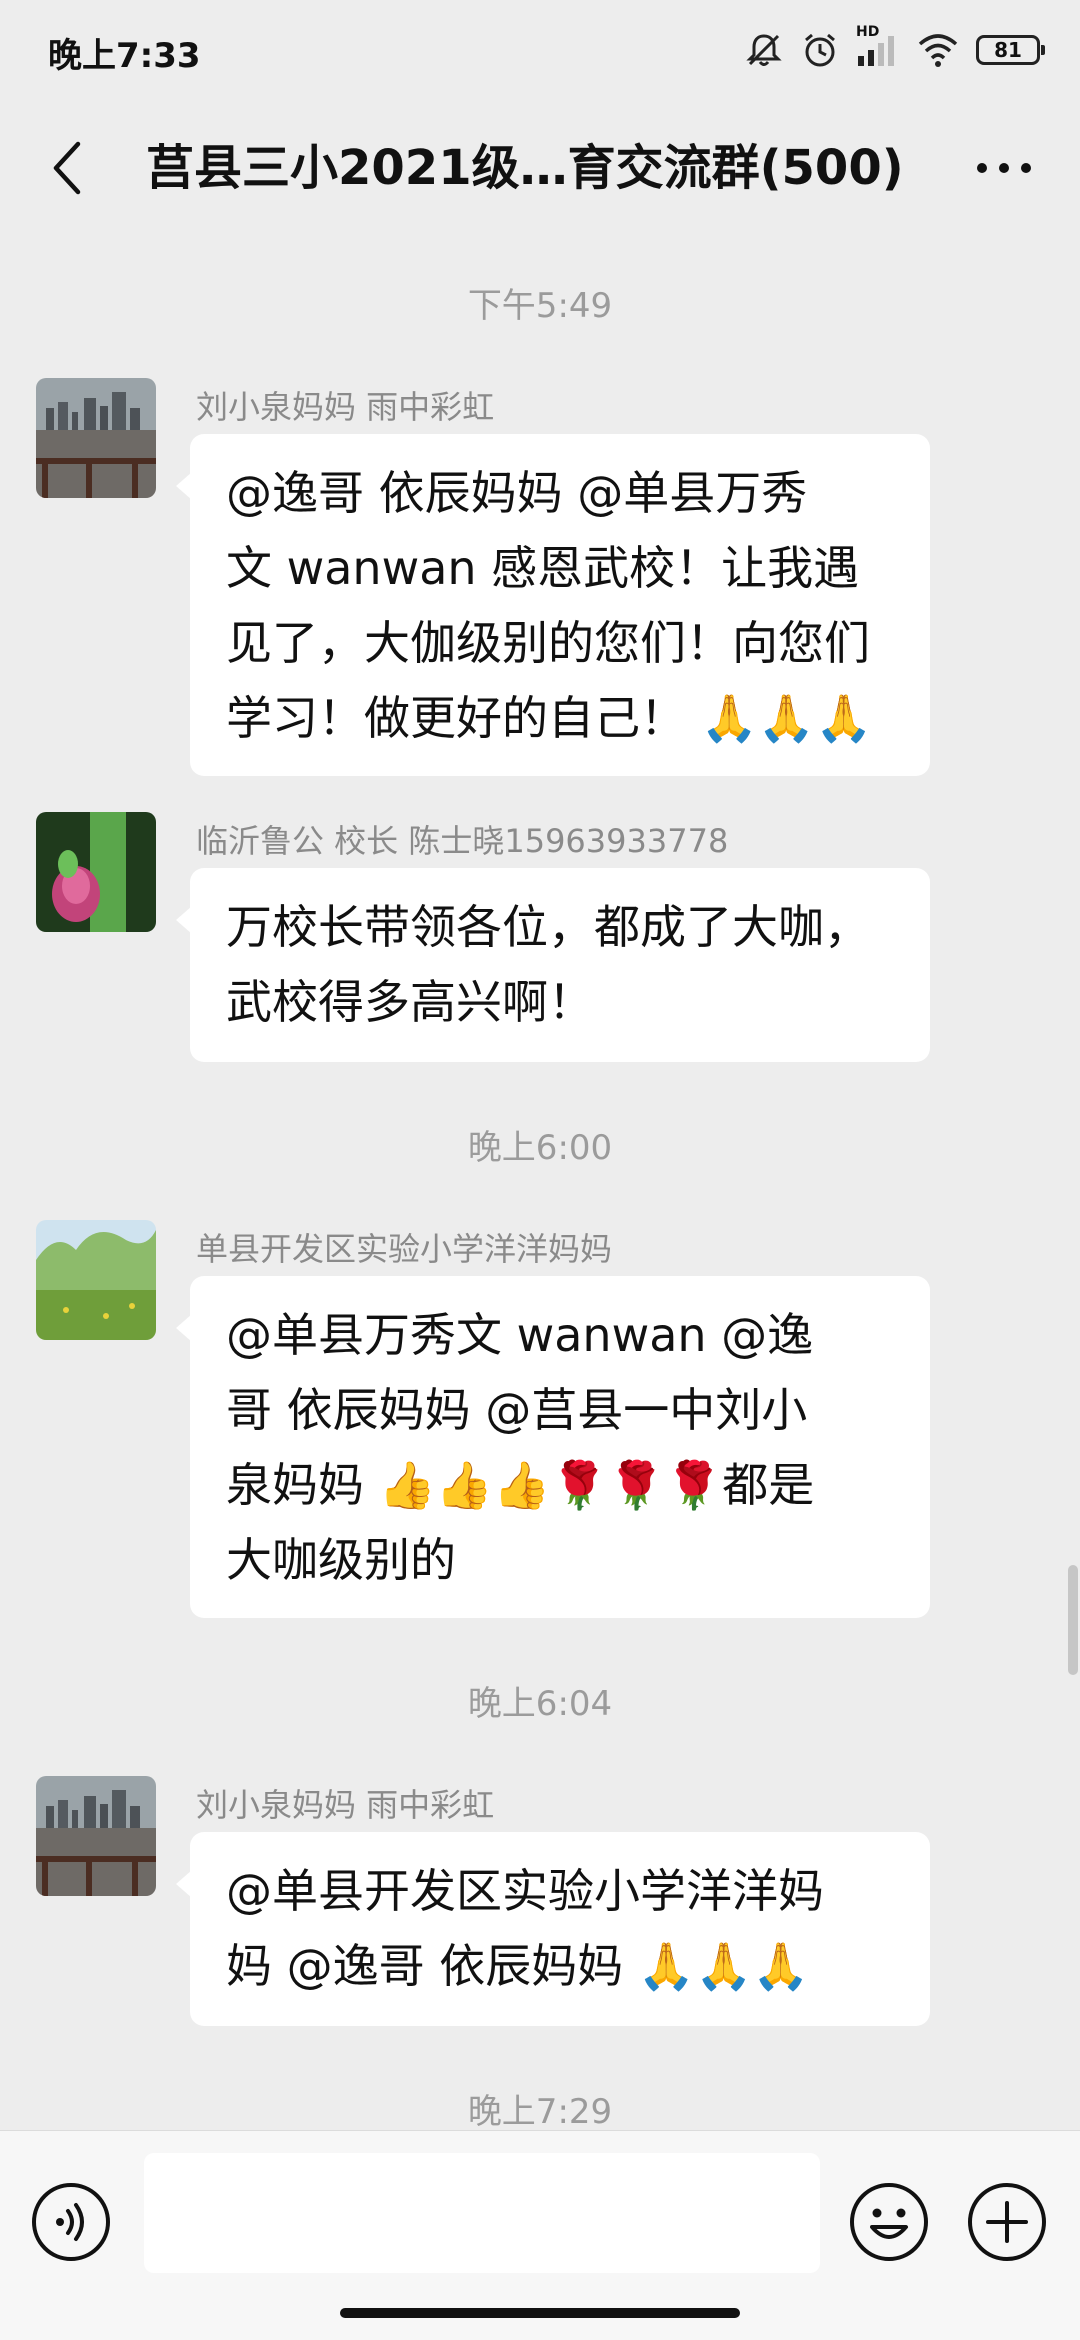  Describe the element at coordinates (517, 493) in the screenshot. I see `message-line: @逸哥 依辰妈妈 @单县万秀` at that location.